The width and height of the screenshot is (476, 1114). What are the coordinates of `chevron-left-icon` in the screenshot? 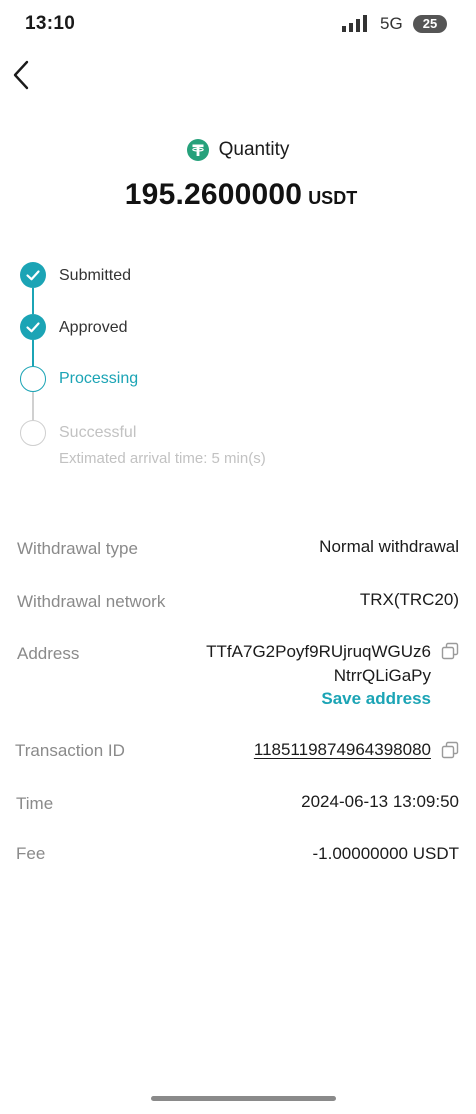 It's located at (21, 75).